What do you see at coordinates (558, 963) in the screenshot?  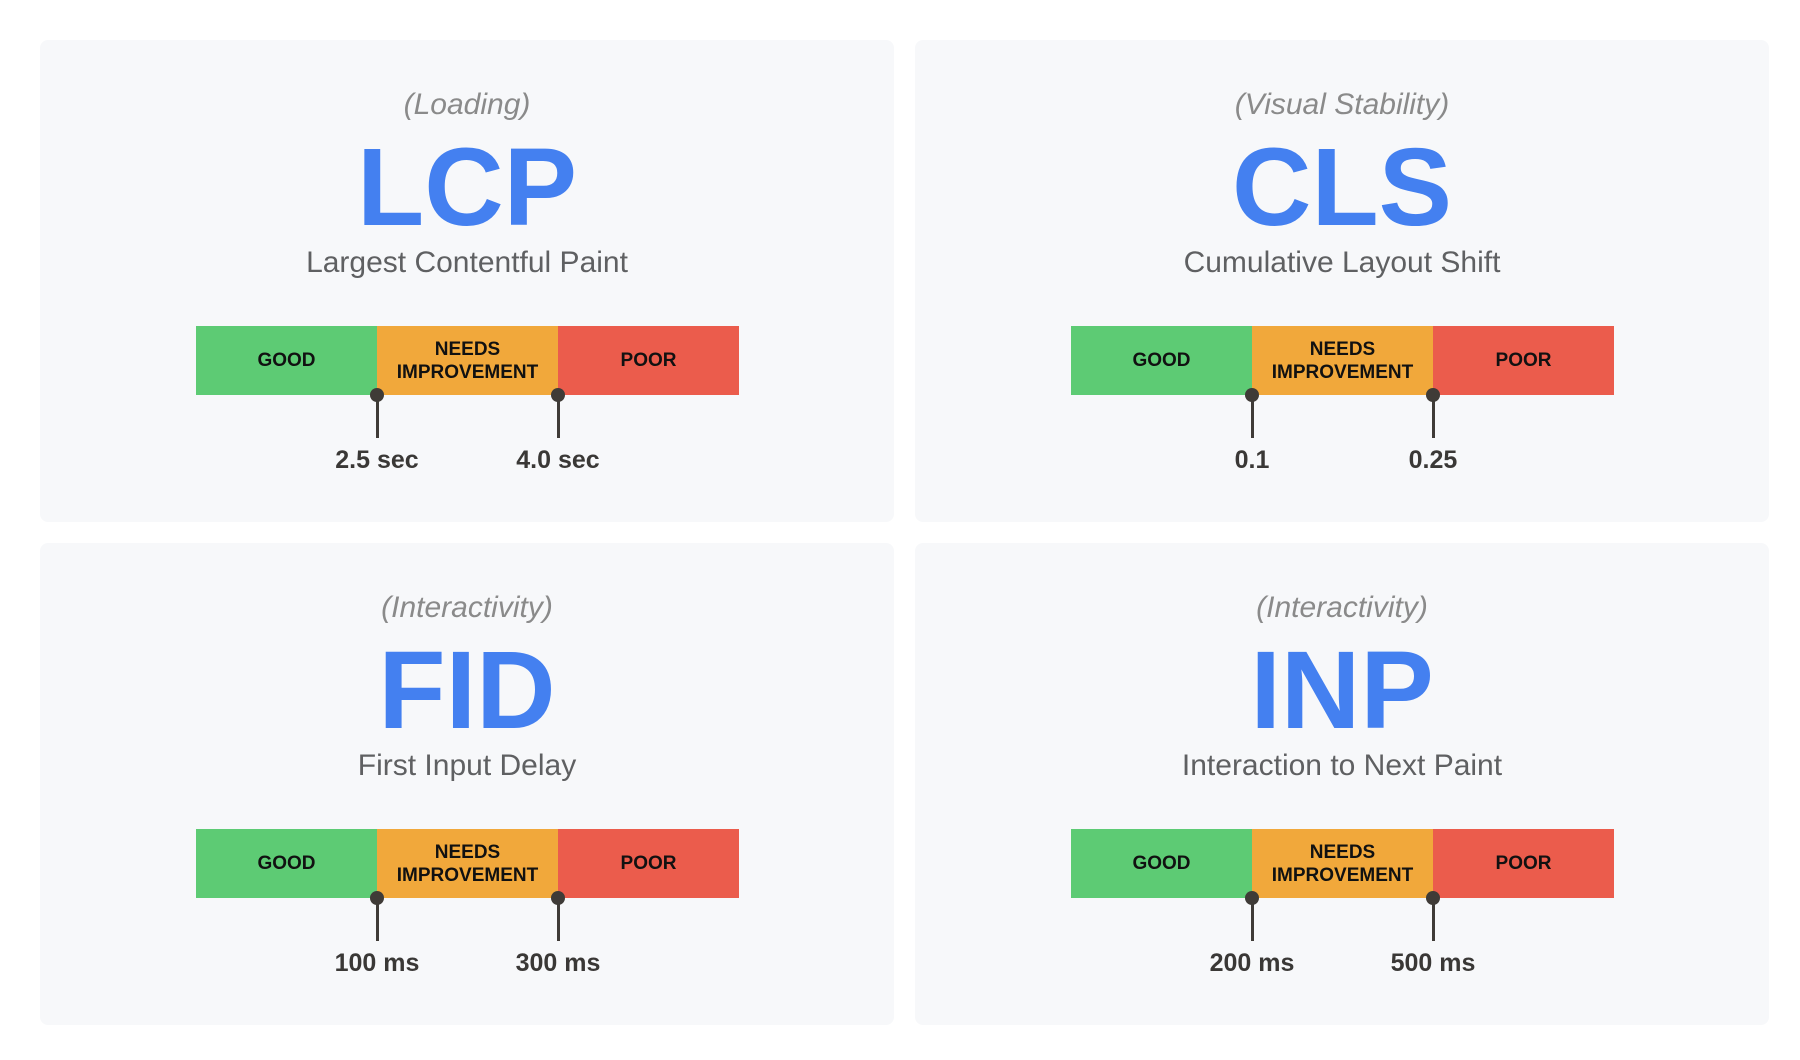 I see `threshold-poor-label: 300 ms` at bounding box center [558, 963].